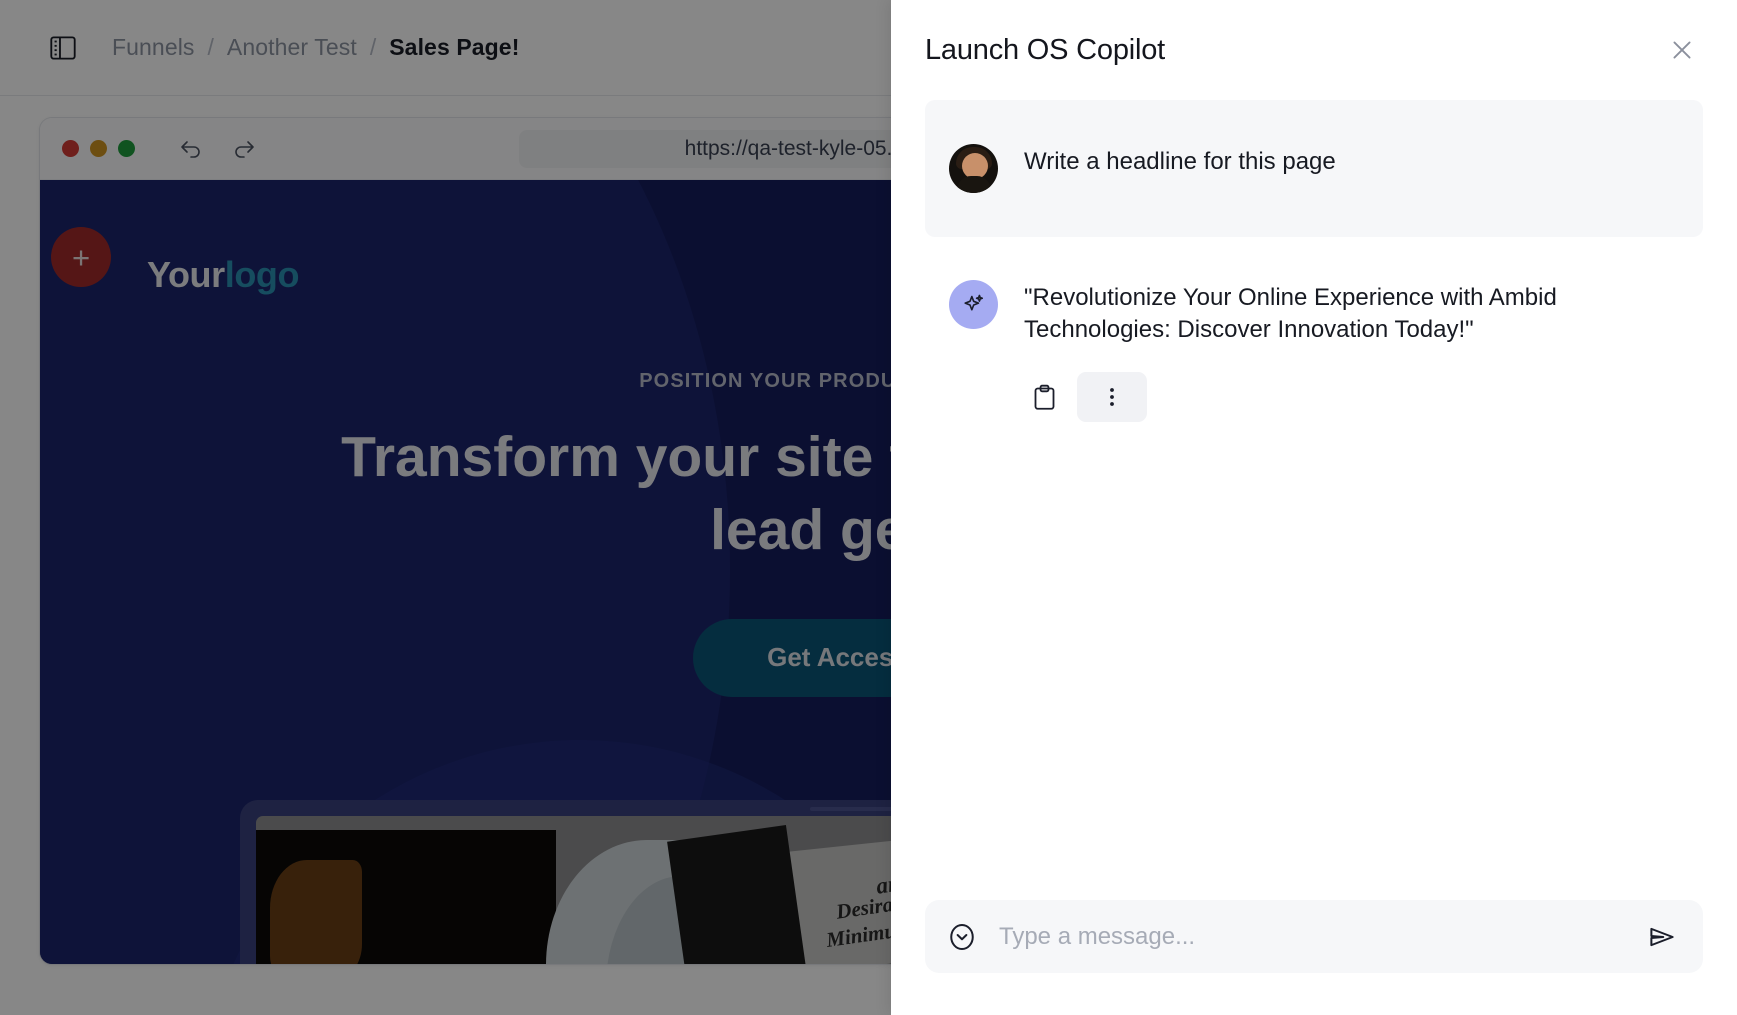 The width and height of the screenshot is (1737, 1015). What do you see at coordinates (962, 937) in the screenshot?
I see `chevron-down-circle-icon` at bounding box center [962, 937].